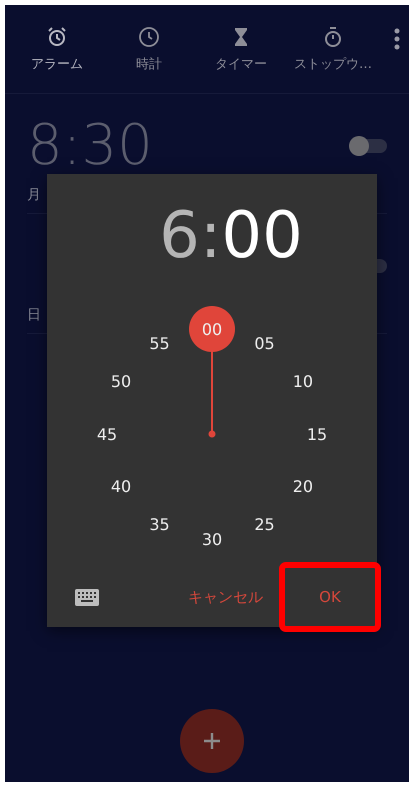  I want to click on tab: アラーム, so click(57, 49).